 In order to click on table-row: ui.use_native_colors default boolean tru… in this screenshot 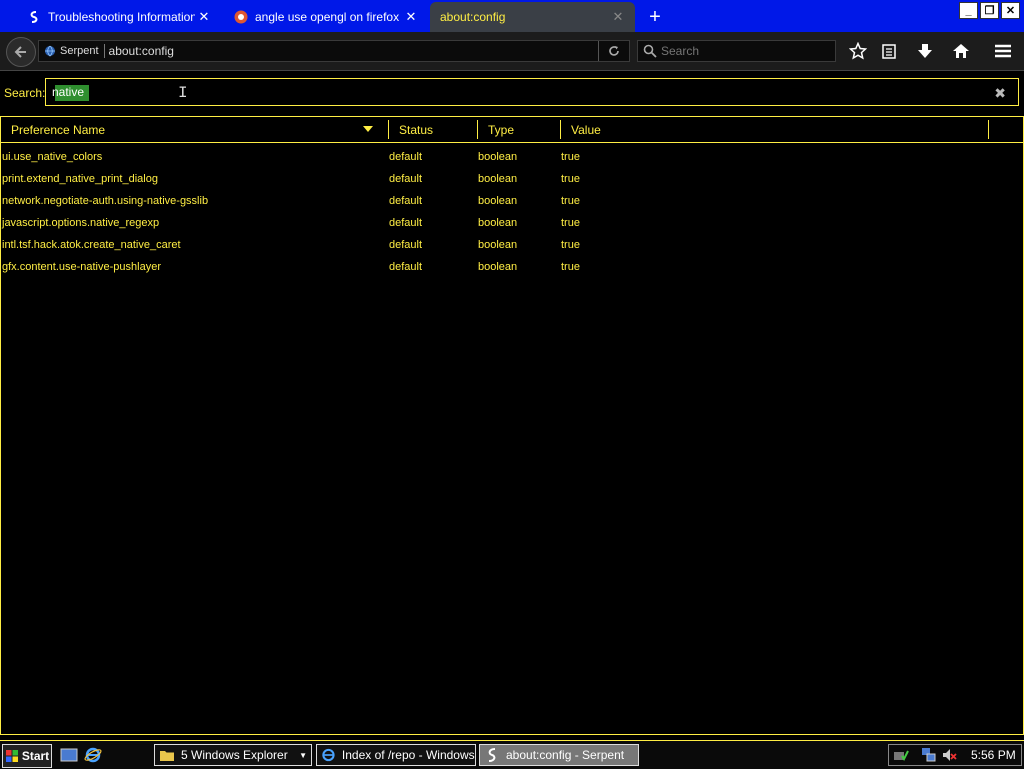, I will do `click(512, 158)`.